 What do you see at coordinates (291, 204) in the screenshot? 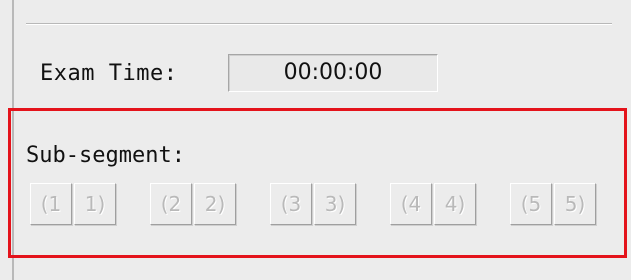
I see `segment-3-start-button: (3` at bounding box center [291, 204].